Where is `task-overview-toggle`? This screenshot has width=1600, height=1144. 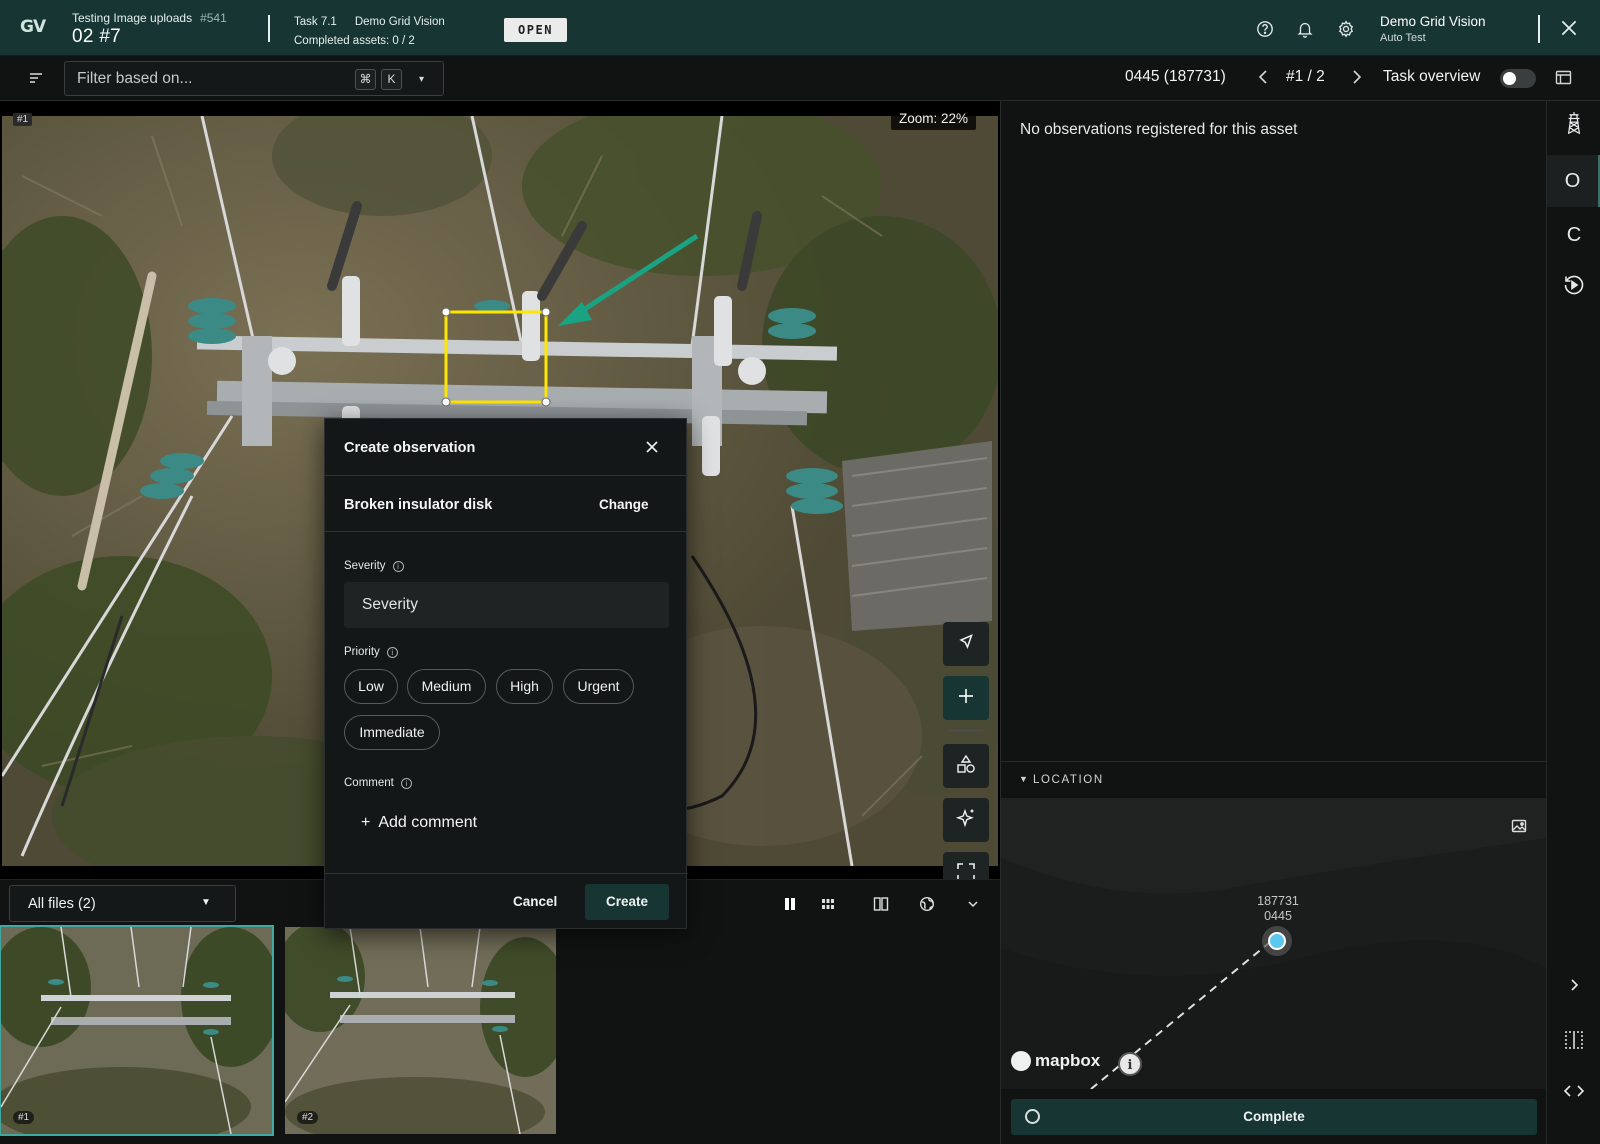
task-overview-toggle is located at coordinates (1518, 78).